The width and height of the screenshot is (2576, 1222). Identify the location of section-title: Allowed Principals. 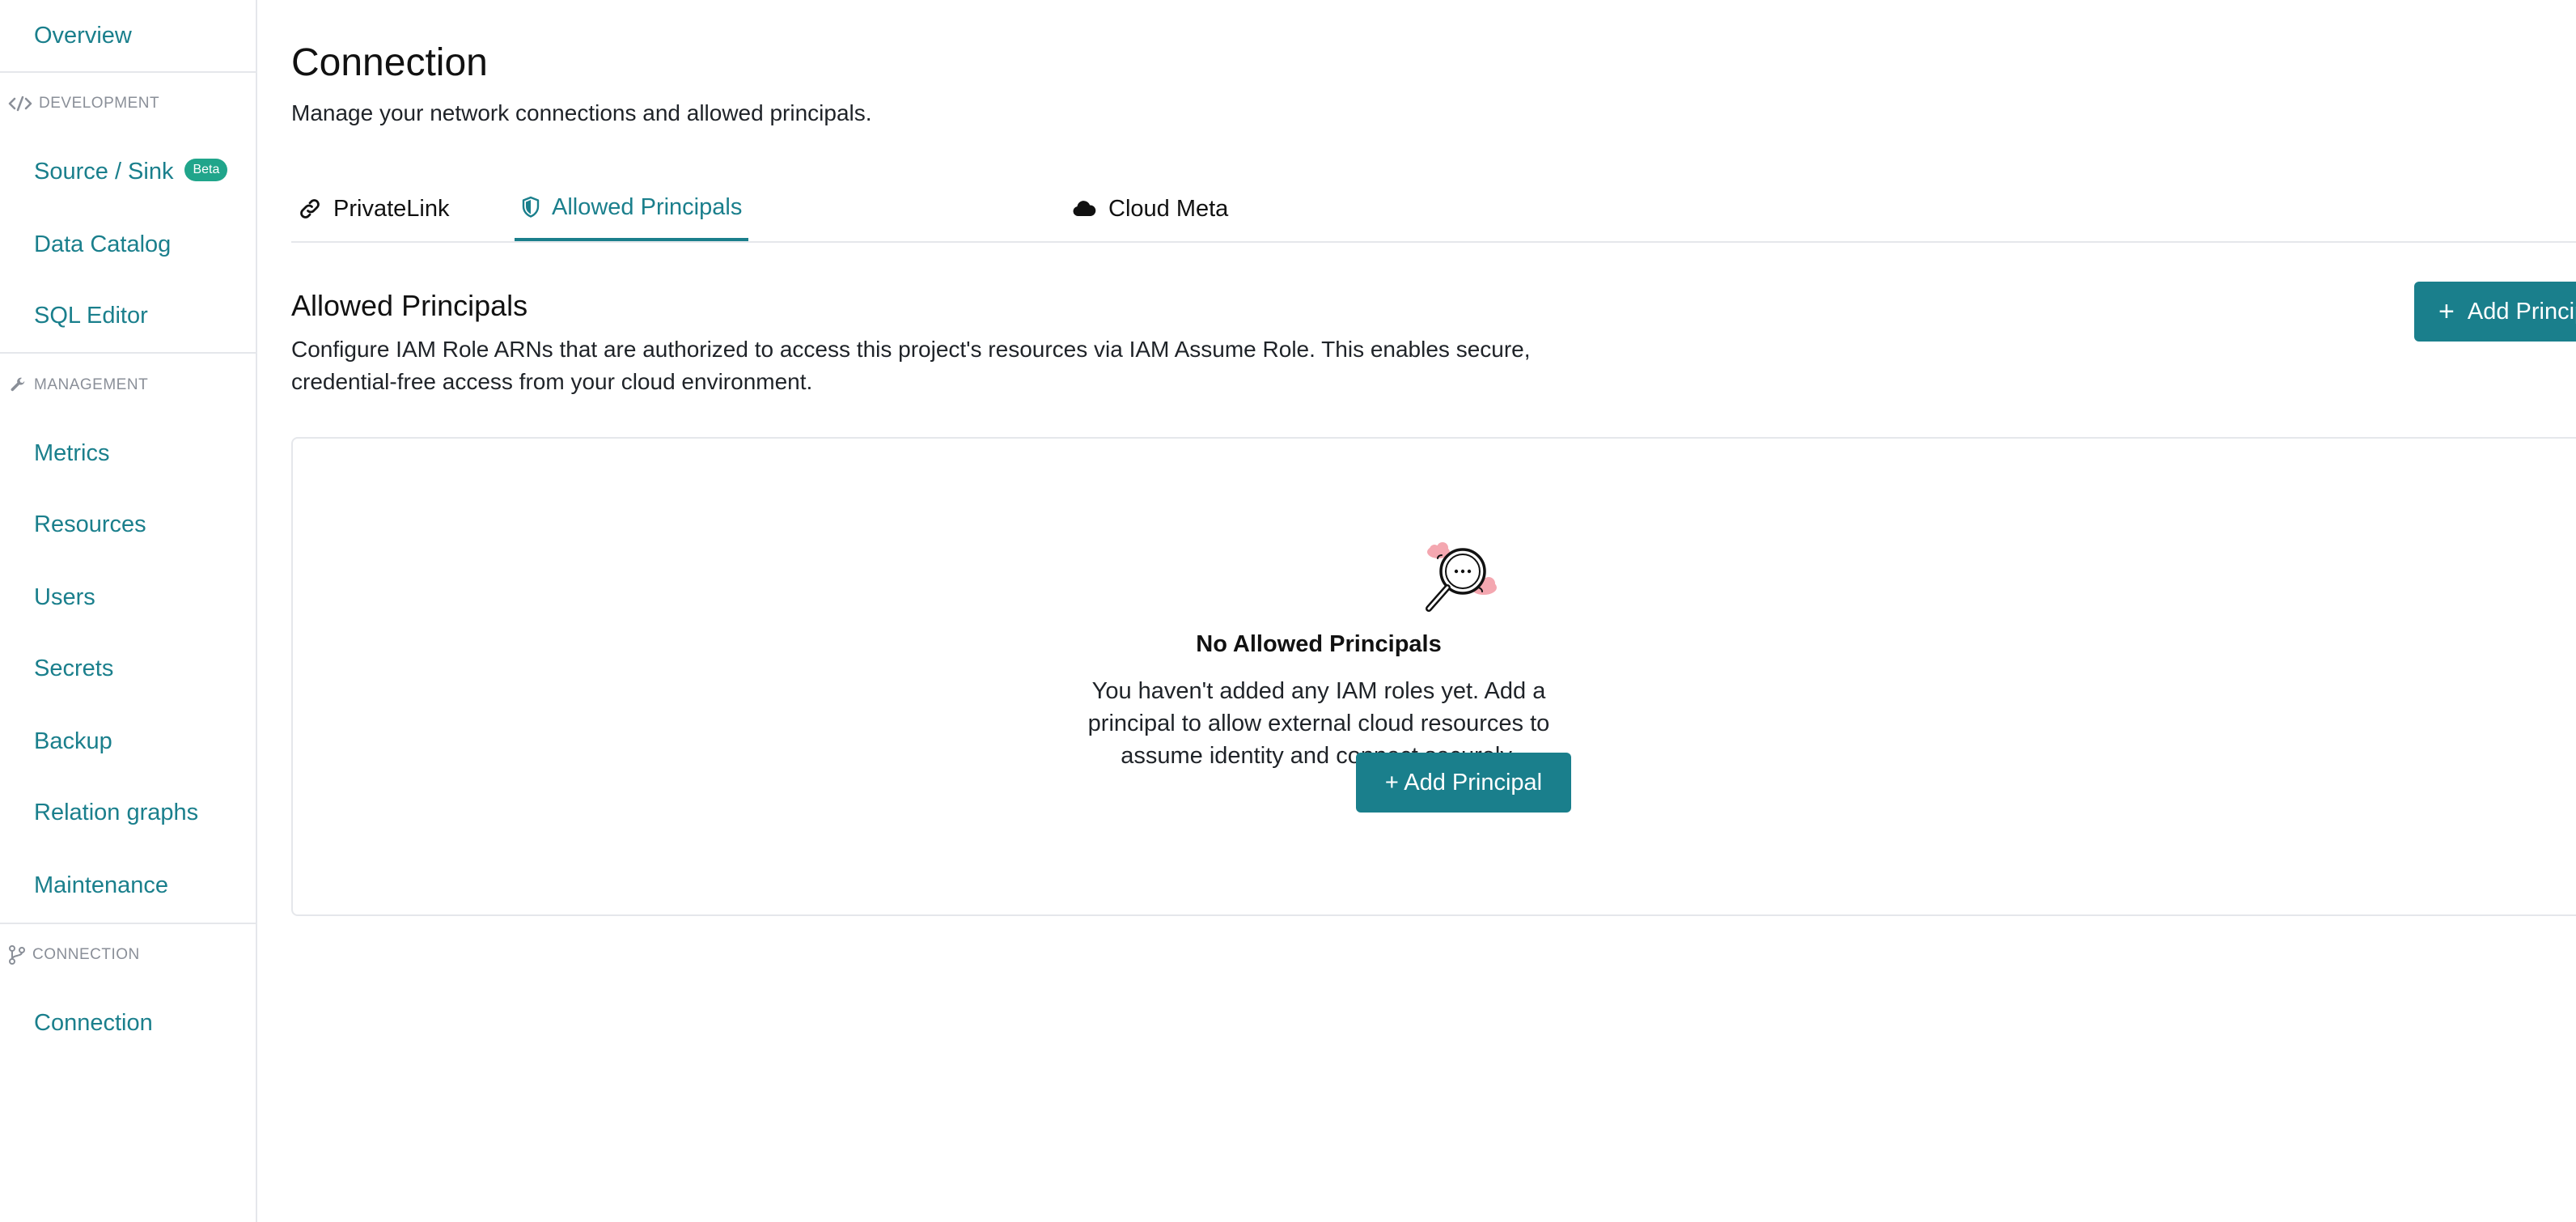
(409, 305).